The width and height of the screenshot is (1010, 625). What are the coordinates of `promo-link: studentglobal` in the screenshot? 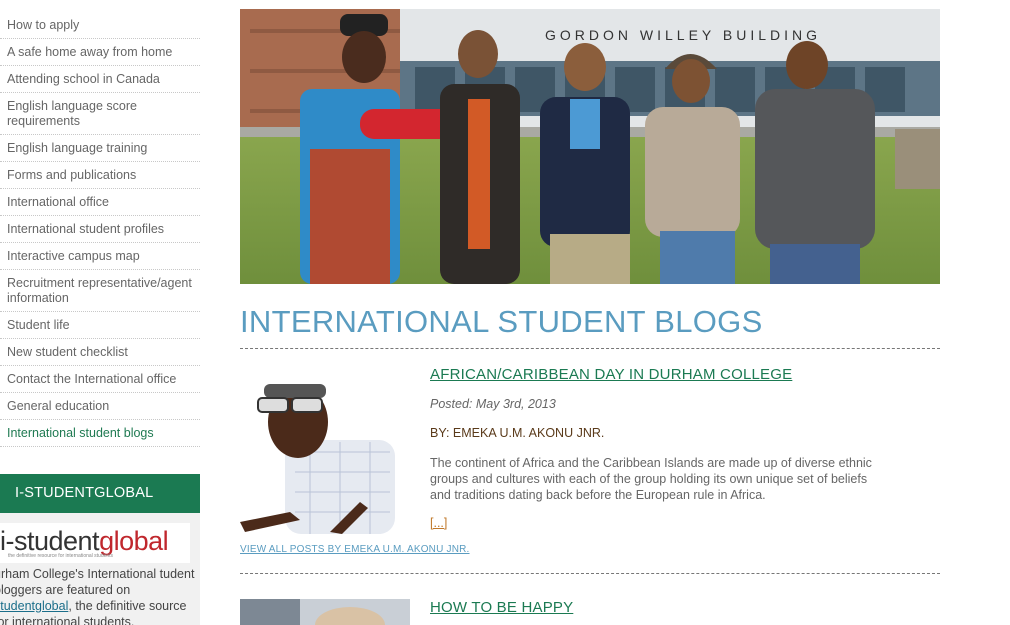 It's located at (34, 606).